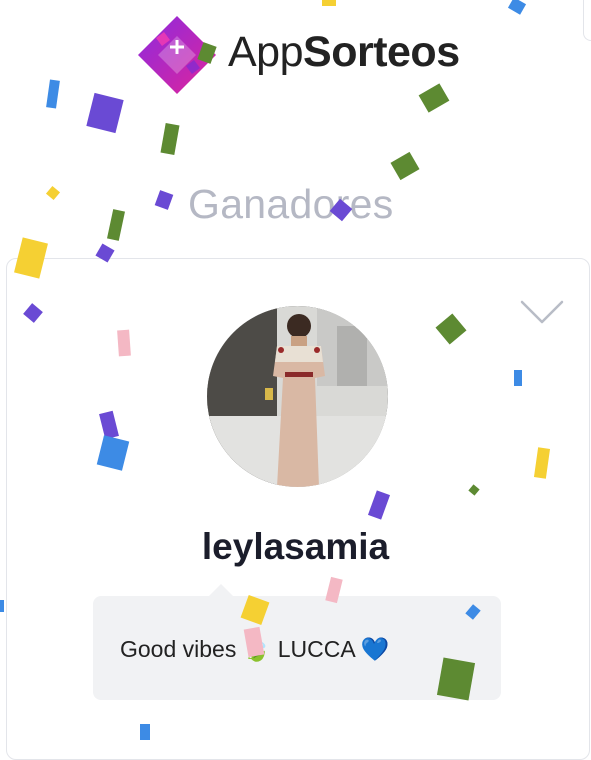 The width and height of the screenshot is (591, 760). What do you see at coordinates (381, 52) in the screenshot?
I see `brand-suffix: Sorteos` at bounding box center [381, 52].